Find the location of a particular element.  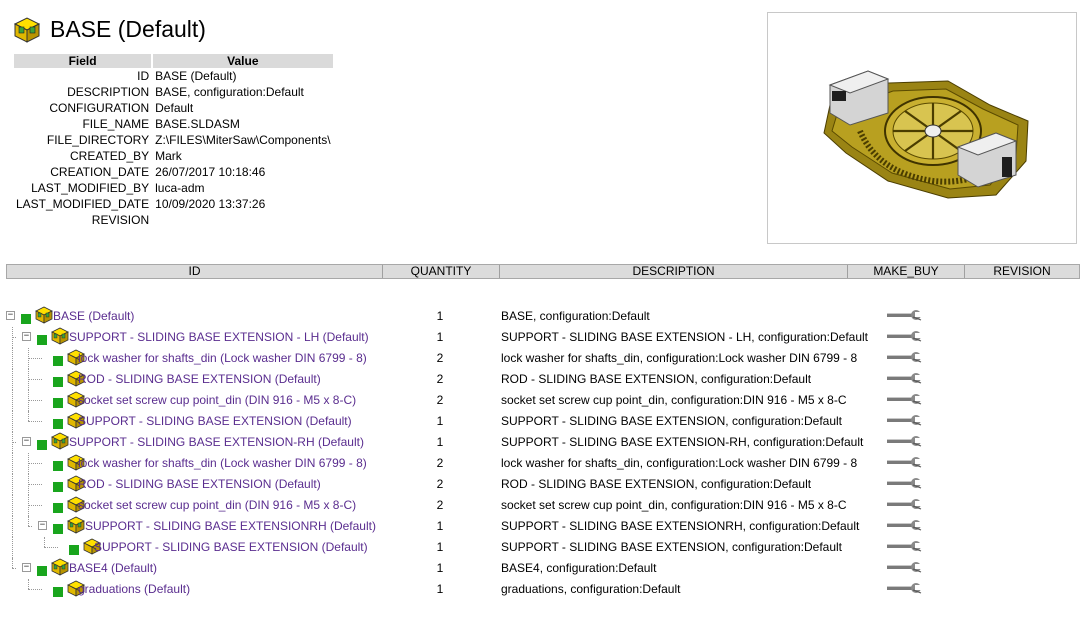

bom-col-revision: REVISION is located at coordinates (1022, 271).